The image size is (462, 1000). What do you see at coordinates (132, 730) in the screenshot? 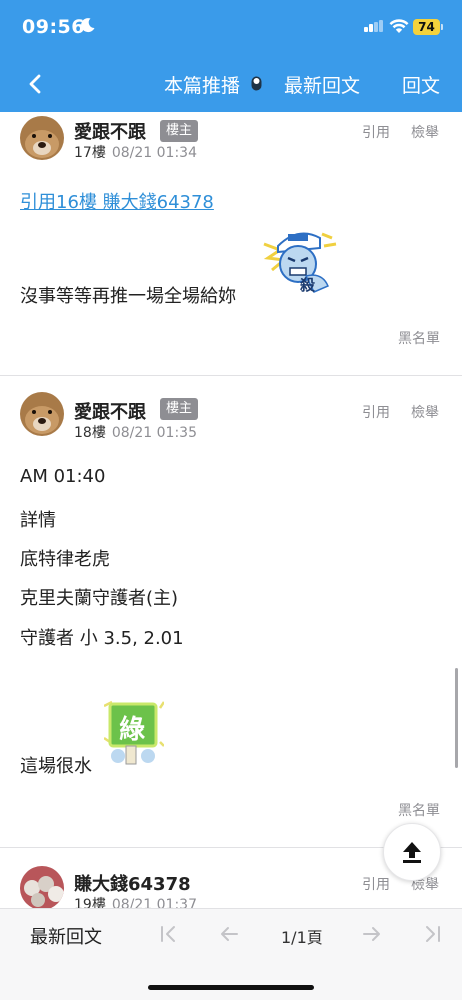
I see `sticker-label: 綠` at bounding box center [132, 730].